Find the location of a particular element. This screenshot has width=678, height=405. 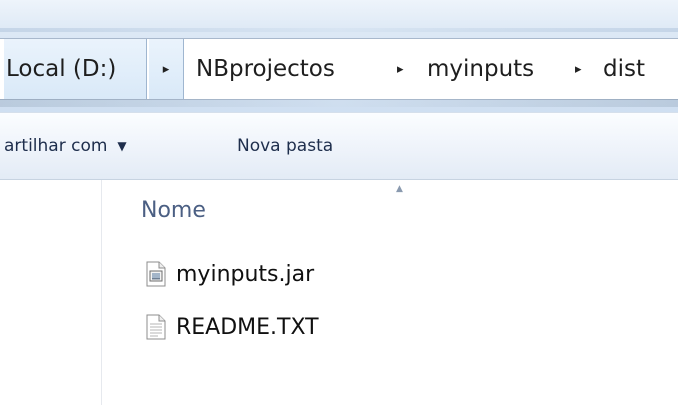

breadcrumb-local-disk: Local (D:) is located at coordinates (75, 69).